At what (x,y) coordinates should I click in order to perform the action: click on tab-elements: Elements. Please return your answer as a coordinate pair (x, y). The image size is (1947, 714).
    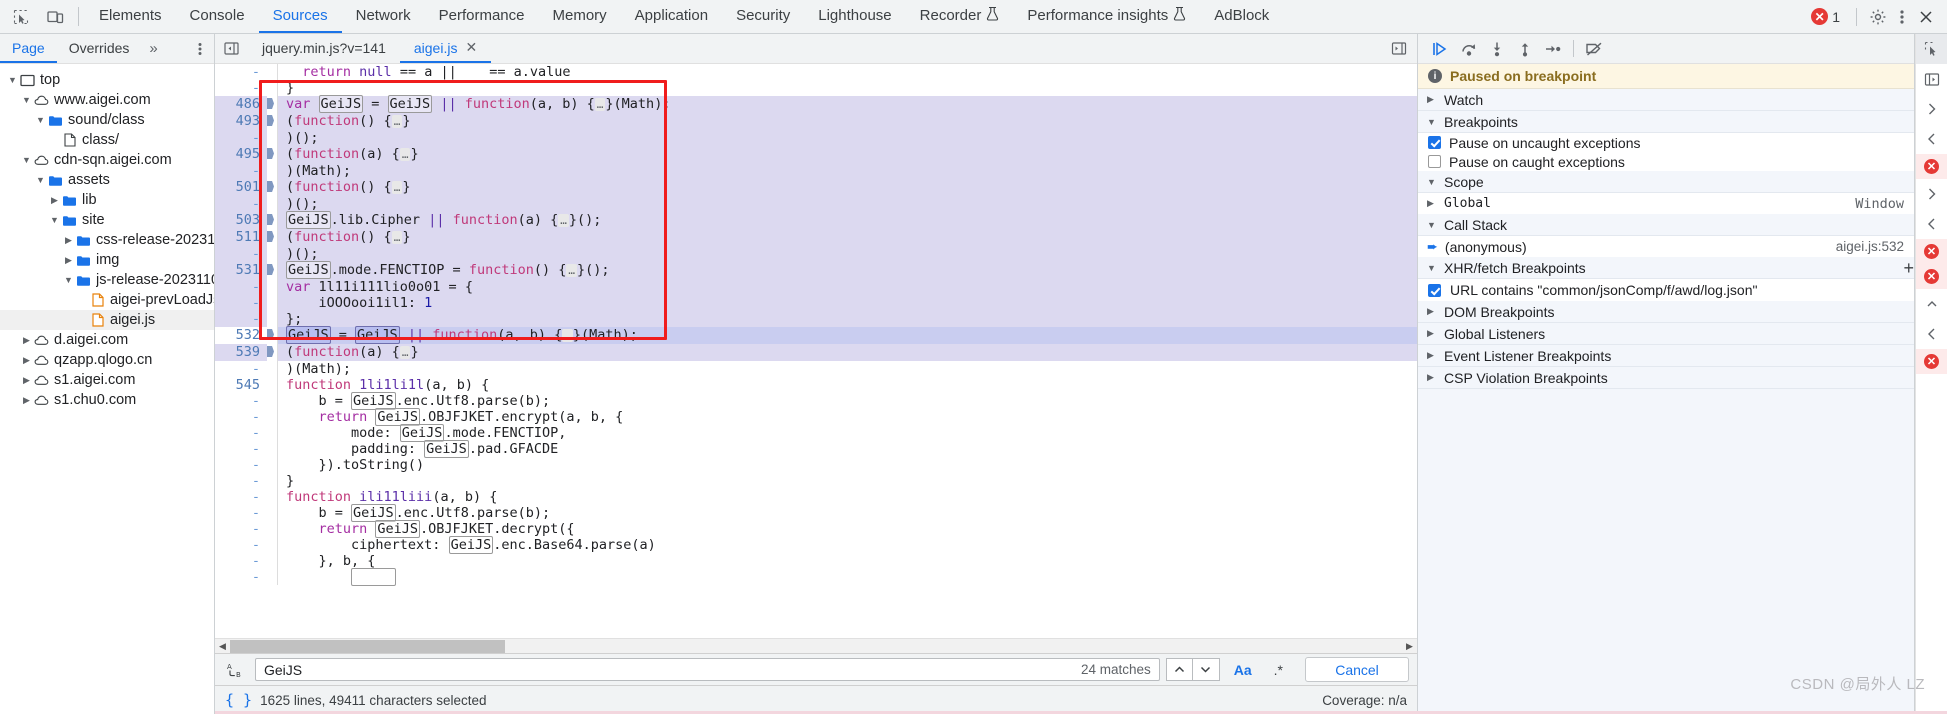
    Looking at the image, I should click on (130, 16).